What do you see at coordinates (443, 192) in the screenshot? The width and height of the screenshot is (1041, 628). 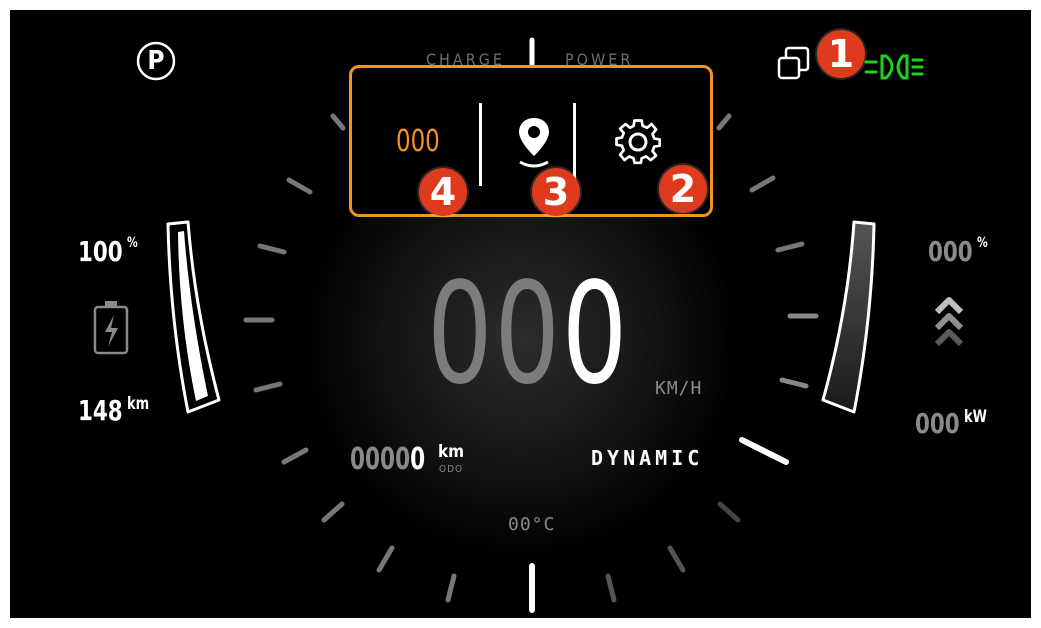 I see `callout-badge-4: 4` at bounding box center [443, 192].